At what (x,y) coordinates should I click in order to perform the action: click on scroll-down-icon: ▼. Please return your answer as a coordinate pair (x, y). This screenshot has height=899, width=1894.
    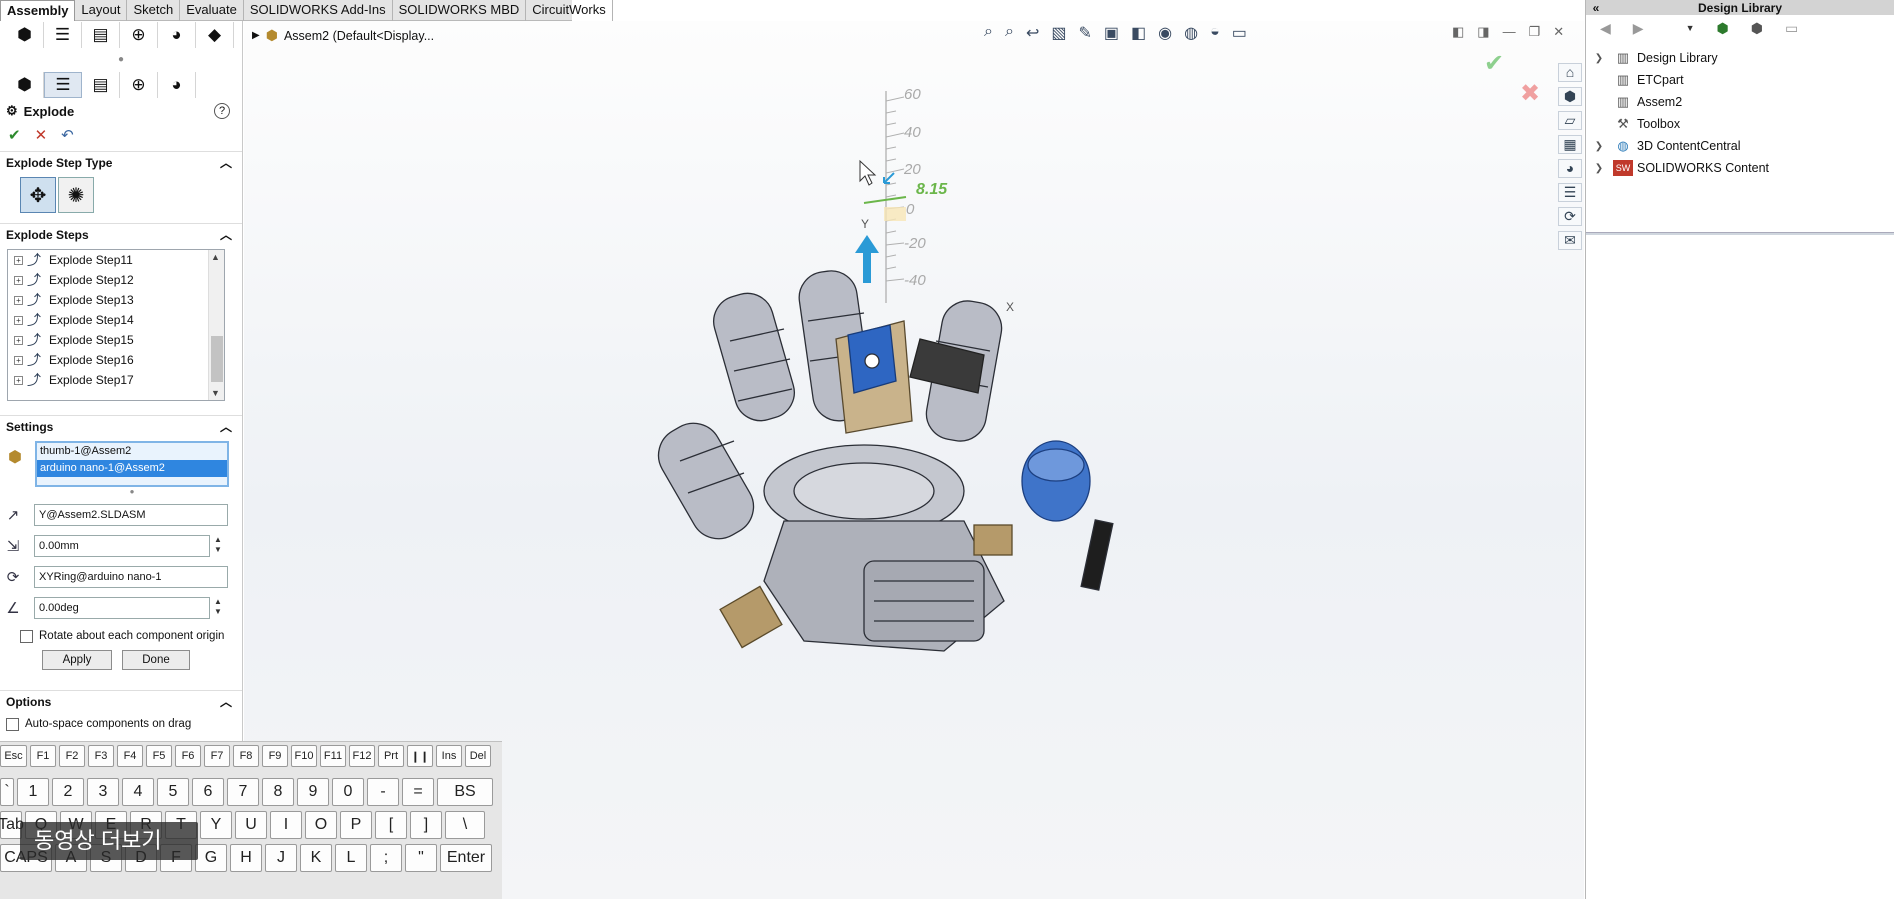
    Looking at the image, I should click on (215, 393).